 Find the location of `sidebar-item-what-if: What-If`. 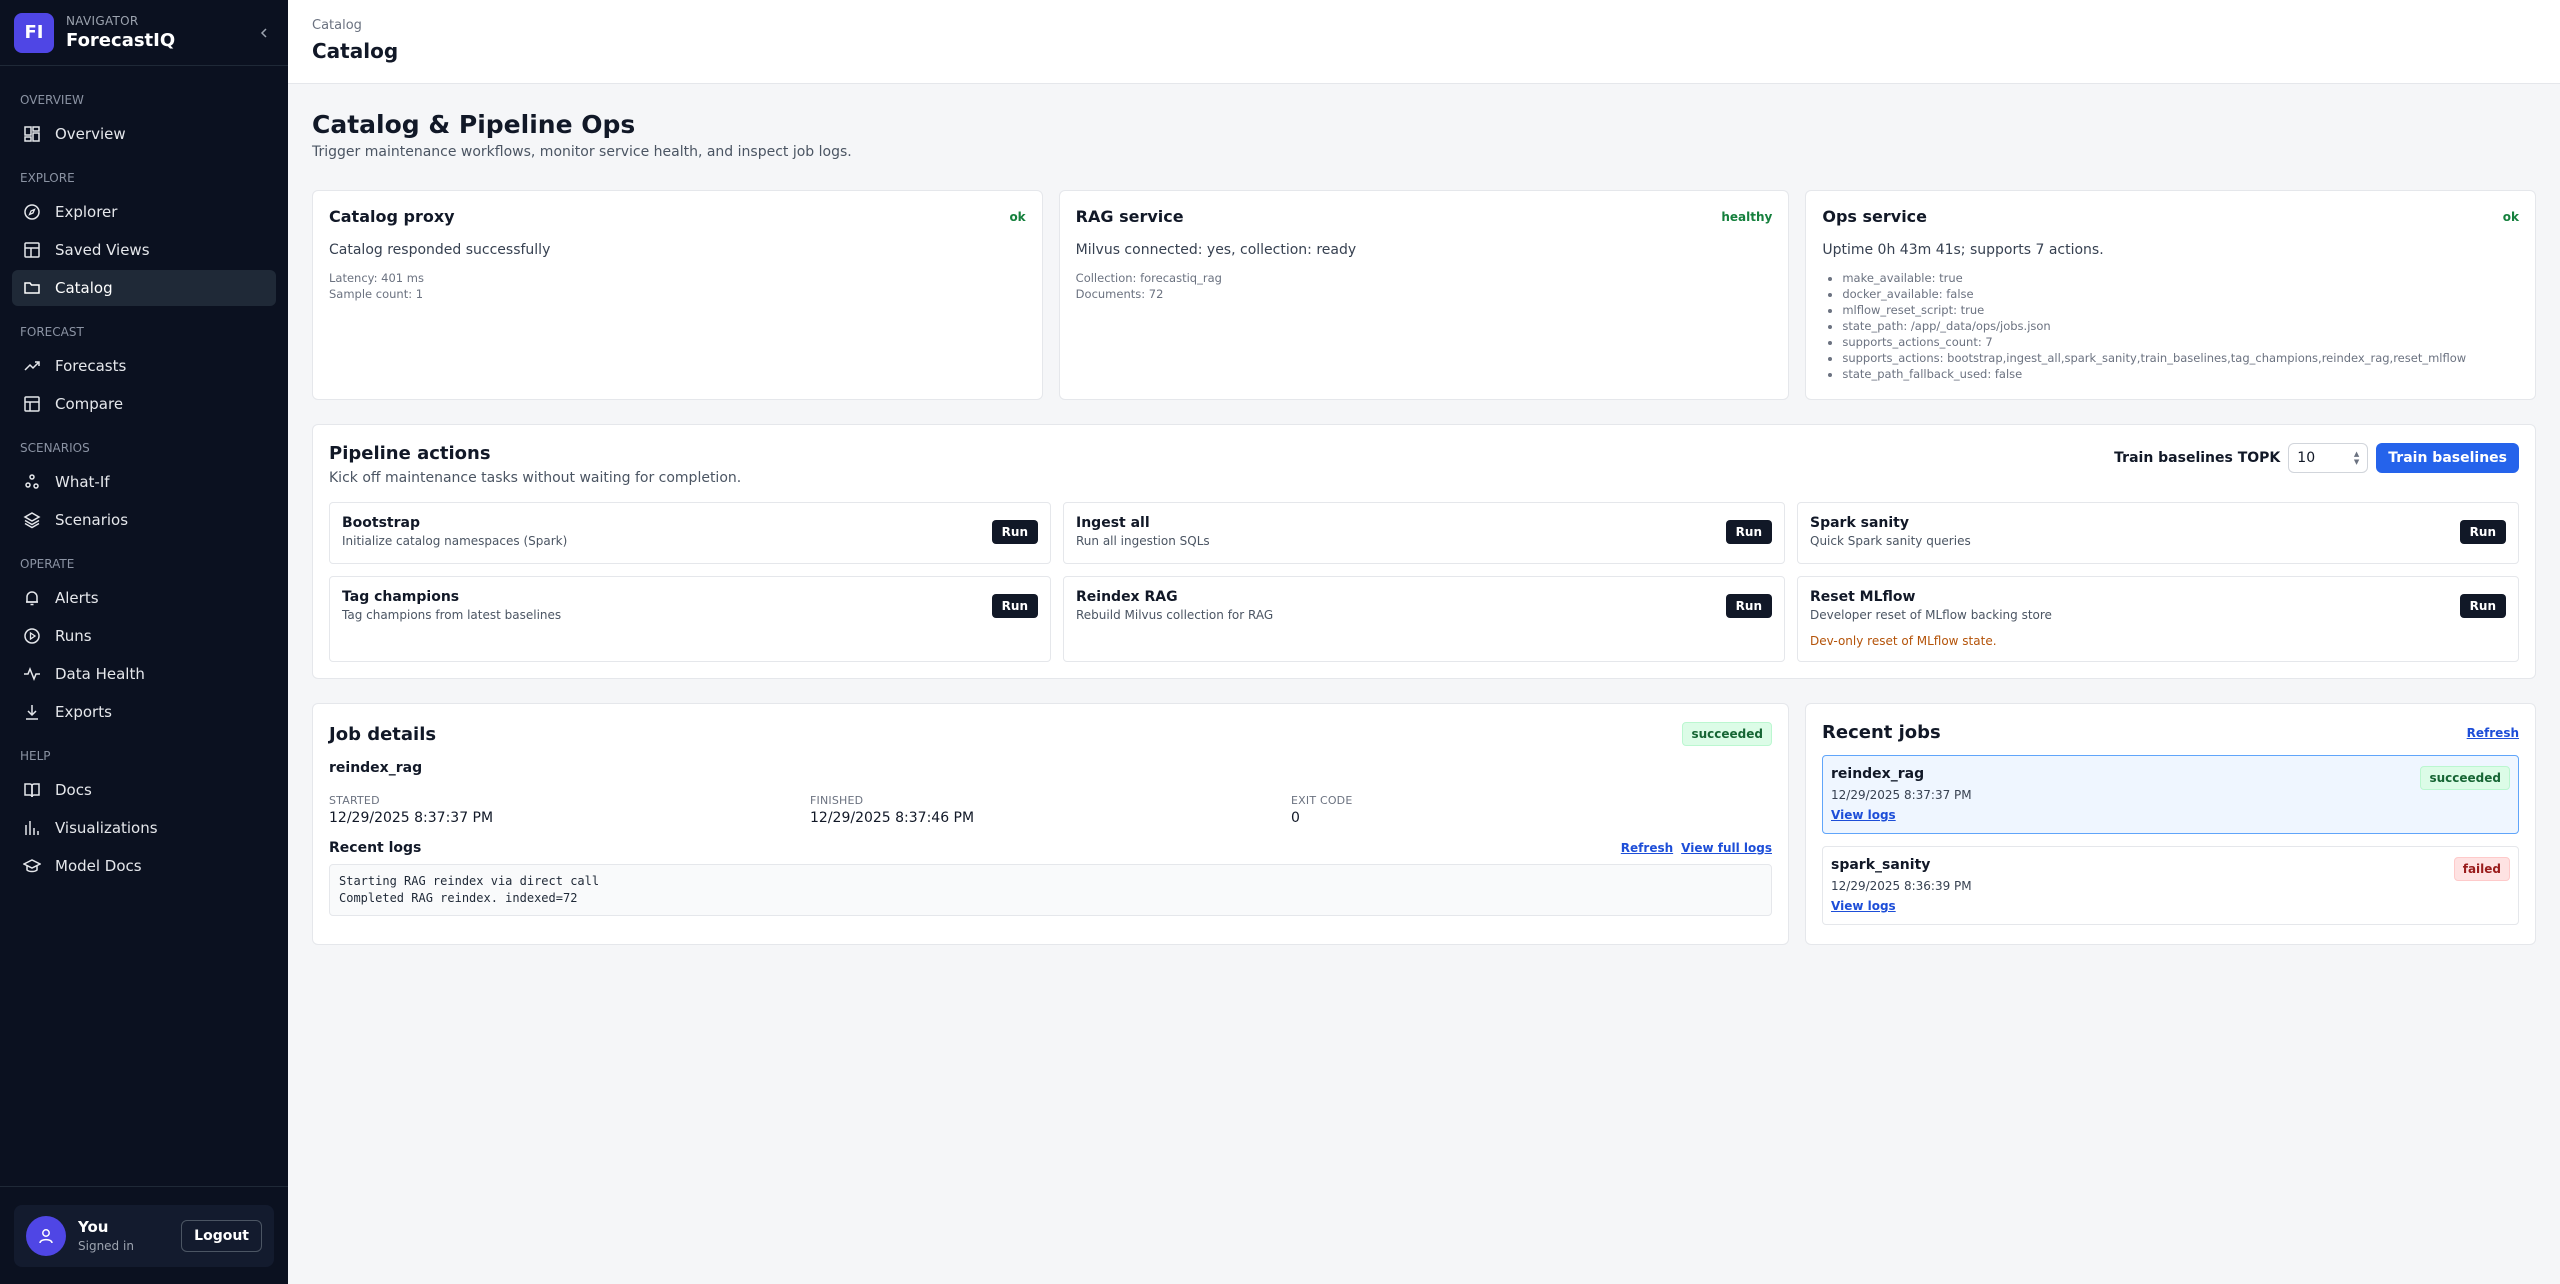

sidebar-item-what-if: What-If is located at coordinates (144, 482).